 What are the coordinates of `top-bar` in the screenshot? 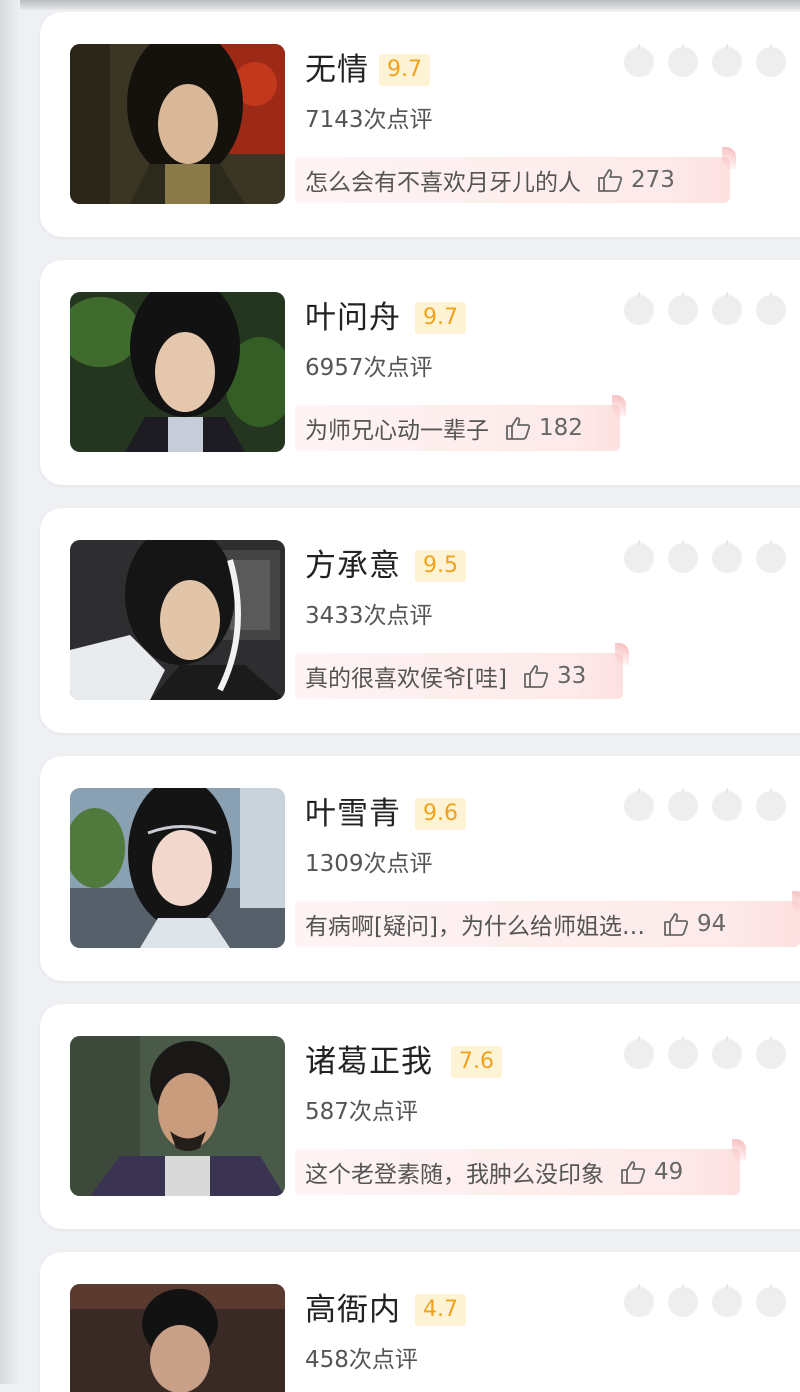 It's located at (400, 5).